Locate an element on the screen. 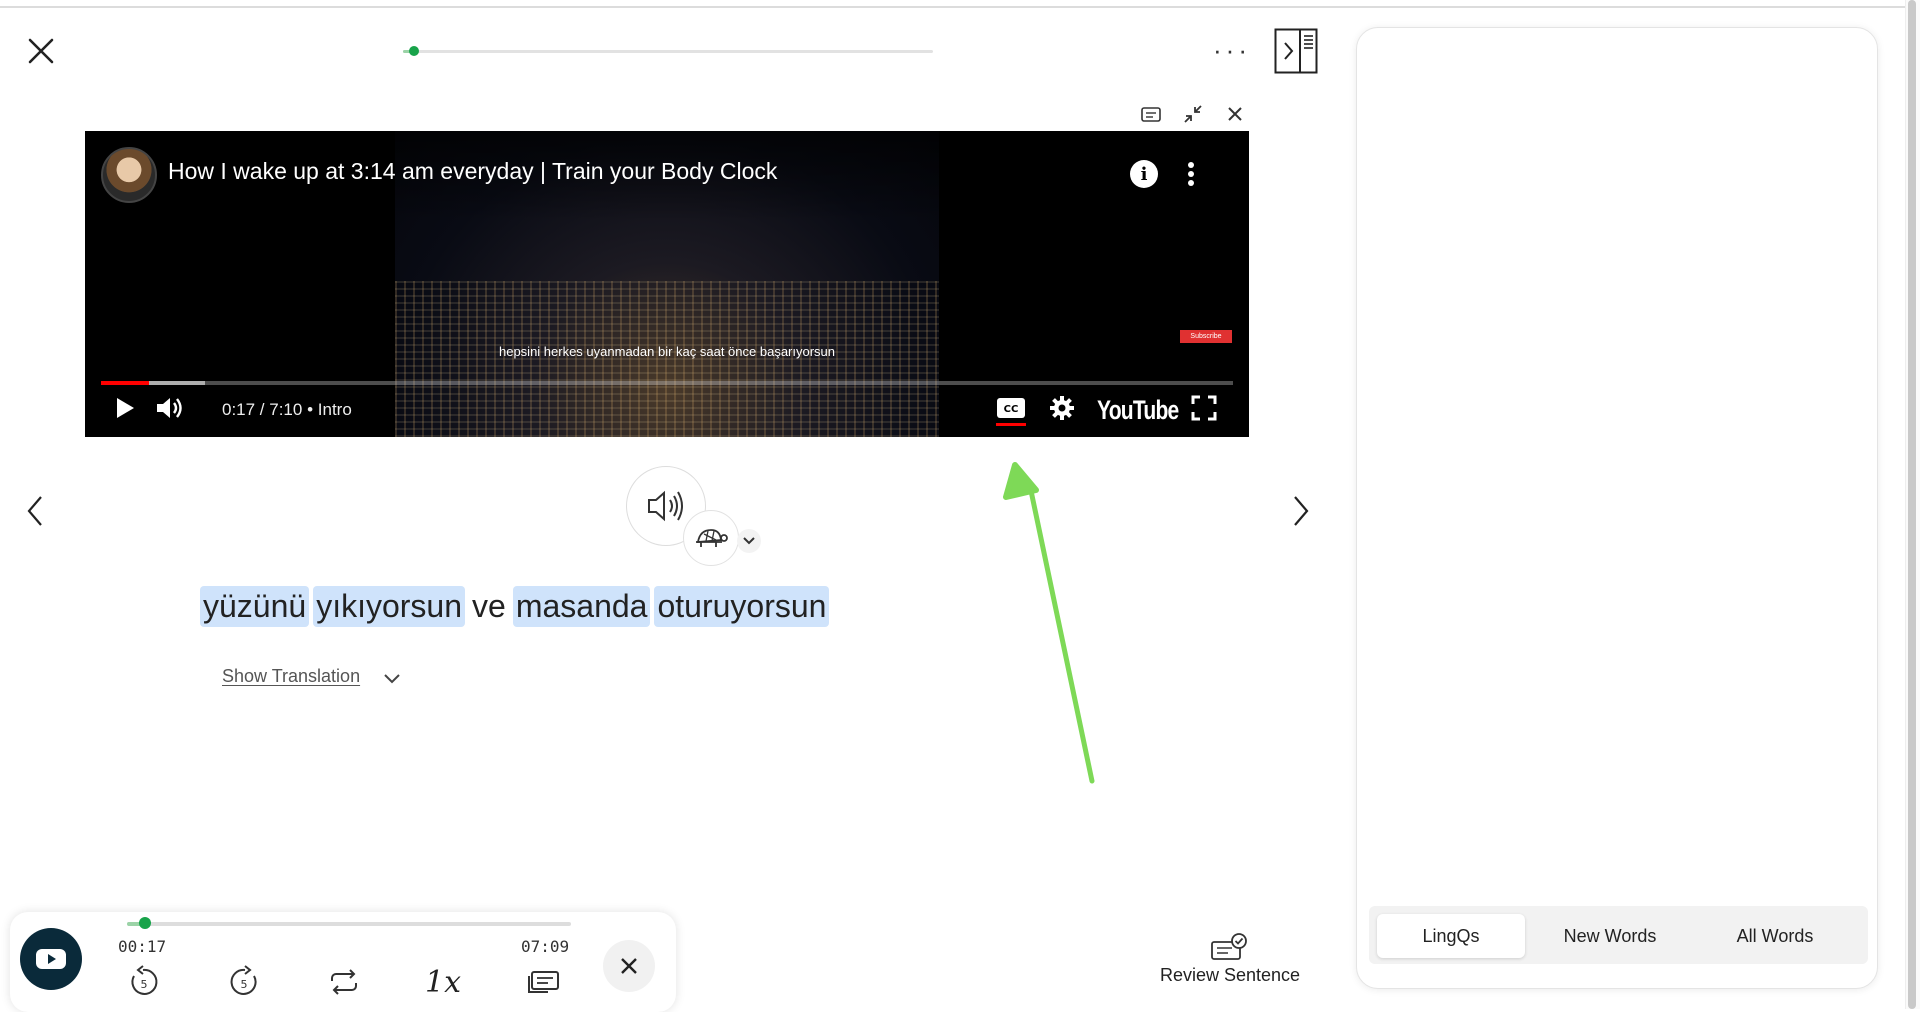 The height and width of the screenshot is (1012, 1920). show-translation-link: Show Translation is located at coordinates (291, 676).